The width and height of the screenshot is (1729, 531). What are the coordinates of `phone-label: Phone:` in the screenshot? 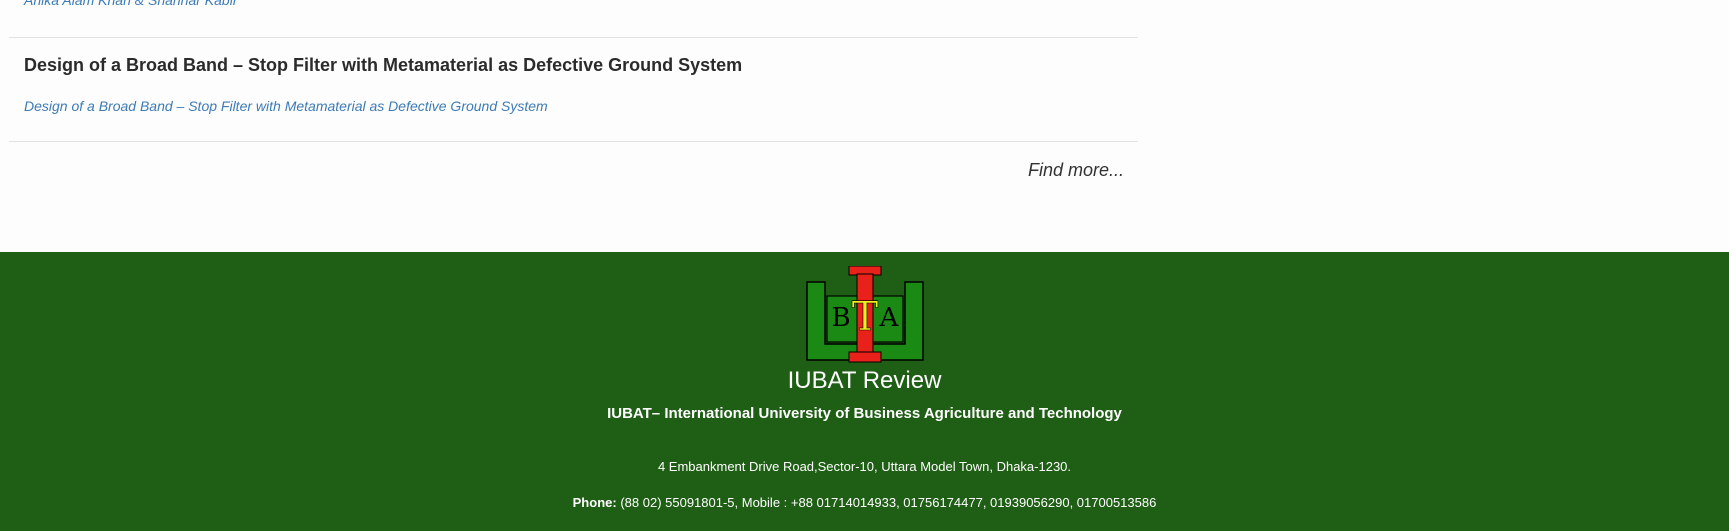 It's located at (594, 502).